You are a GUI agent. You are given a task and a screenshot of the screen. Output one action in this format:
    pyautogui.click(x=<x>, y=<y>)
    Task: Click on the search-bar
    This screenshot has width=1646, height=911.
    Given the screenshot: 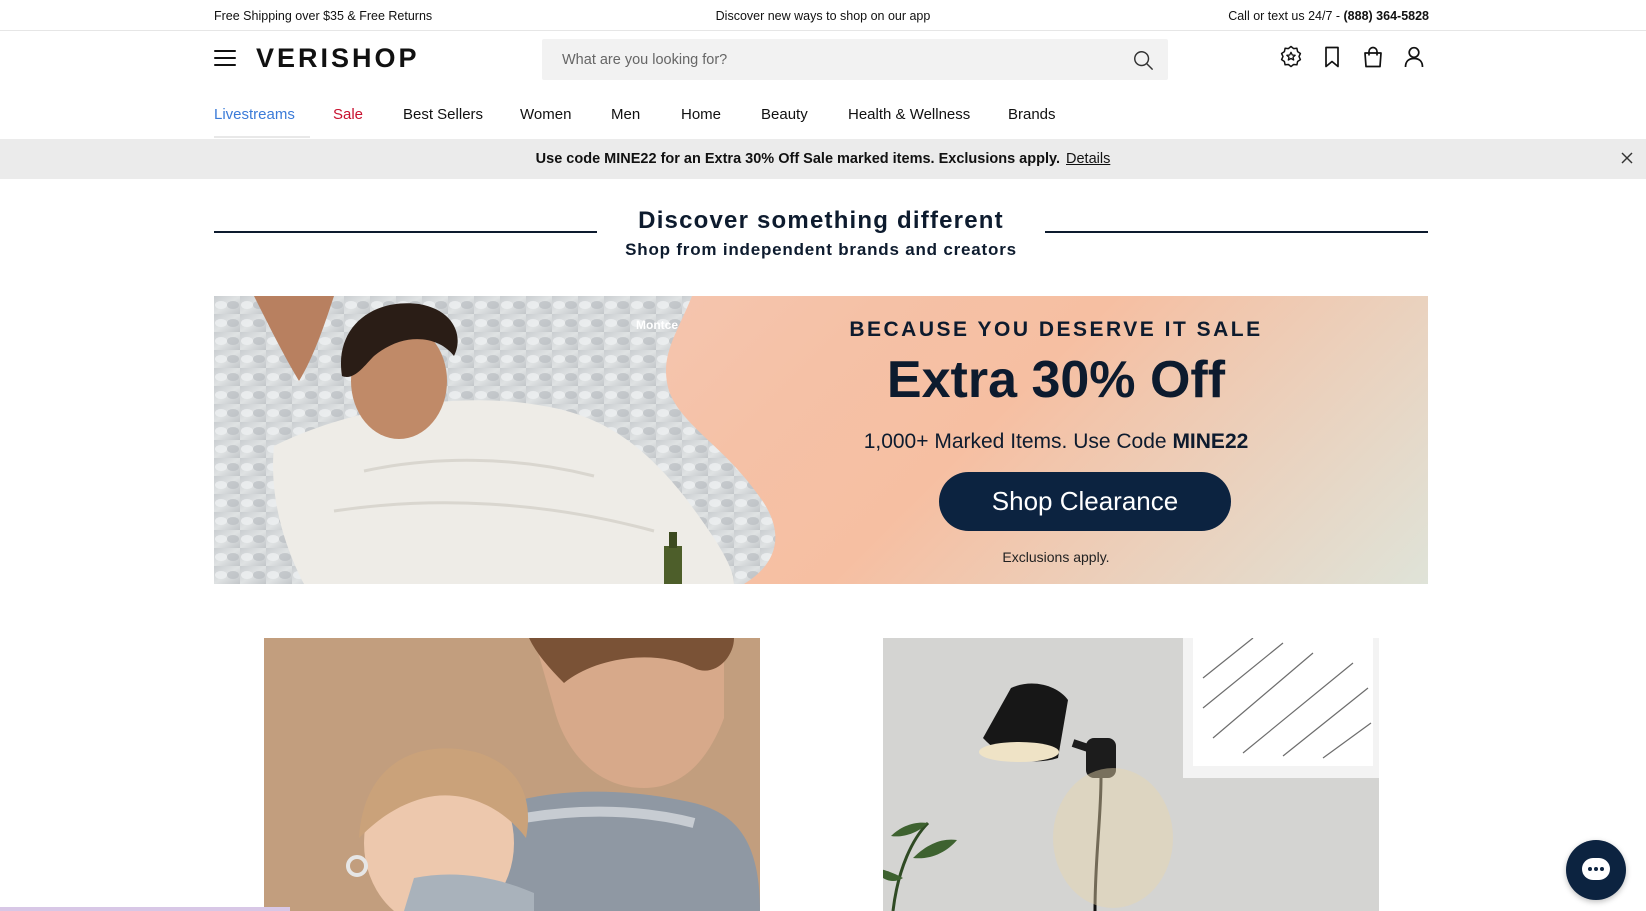 What is the action you would take?
    pyautogui.click(x=855, y=59)
    